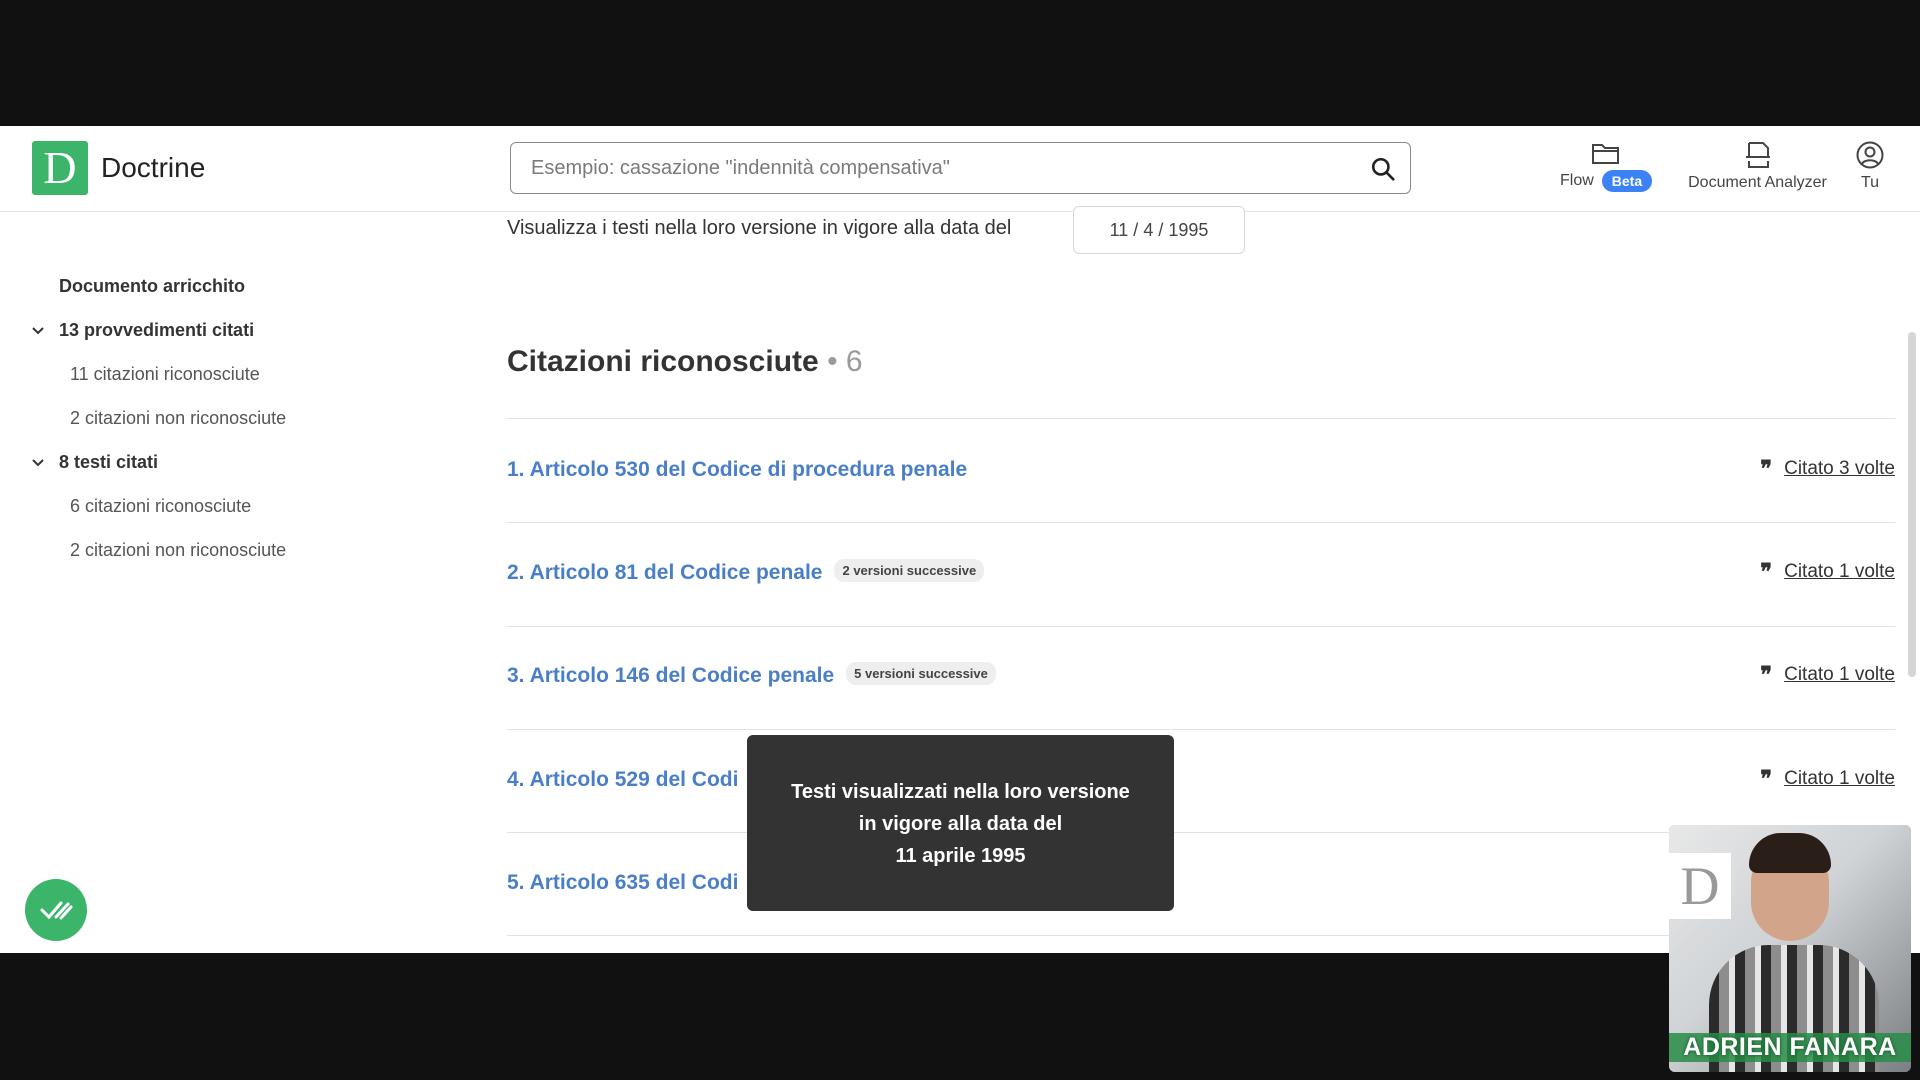  What do you see at coordinates (663, 361) in the screenshot?
I see `section-title-text: Citazioni riconosciute` at bounding box center [663, 361].